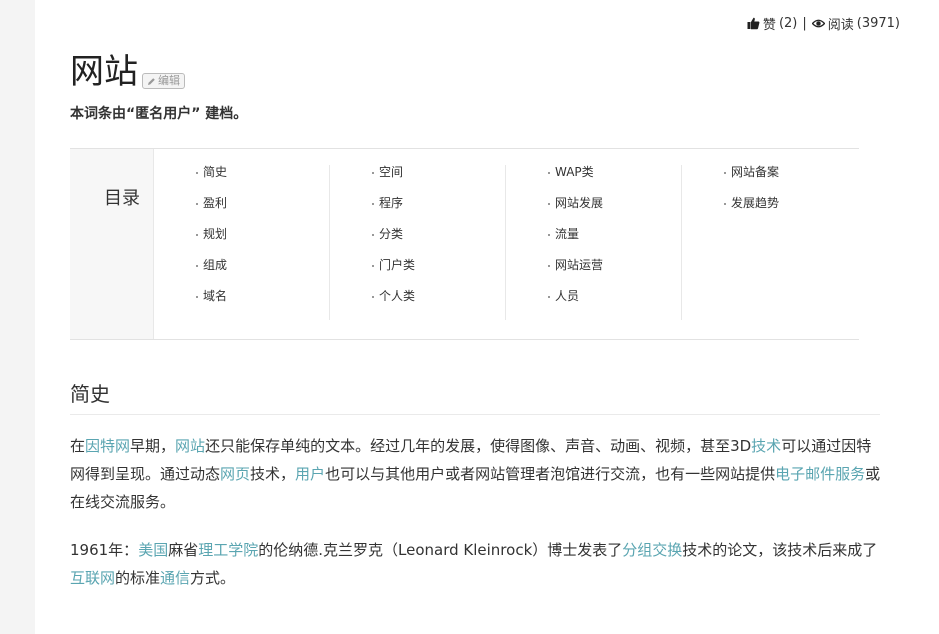 The height and width of the screenshot is (634, 939). What do you see at coordinates (183, 550) in the screenshot?
I see `paragraph-text: 麻省` at bounding box center [183, 550].